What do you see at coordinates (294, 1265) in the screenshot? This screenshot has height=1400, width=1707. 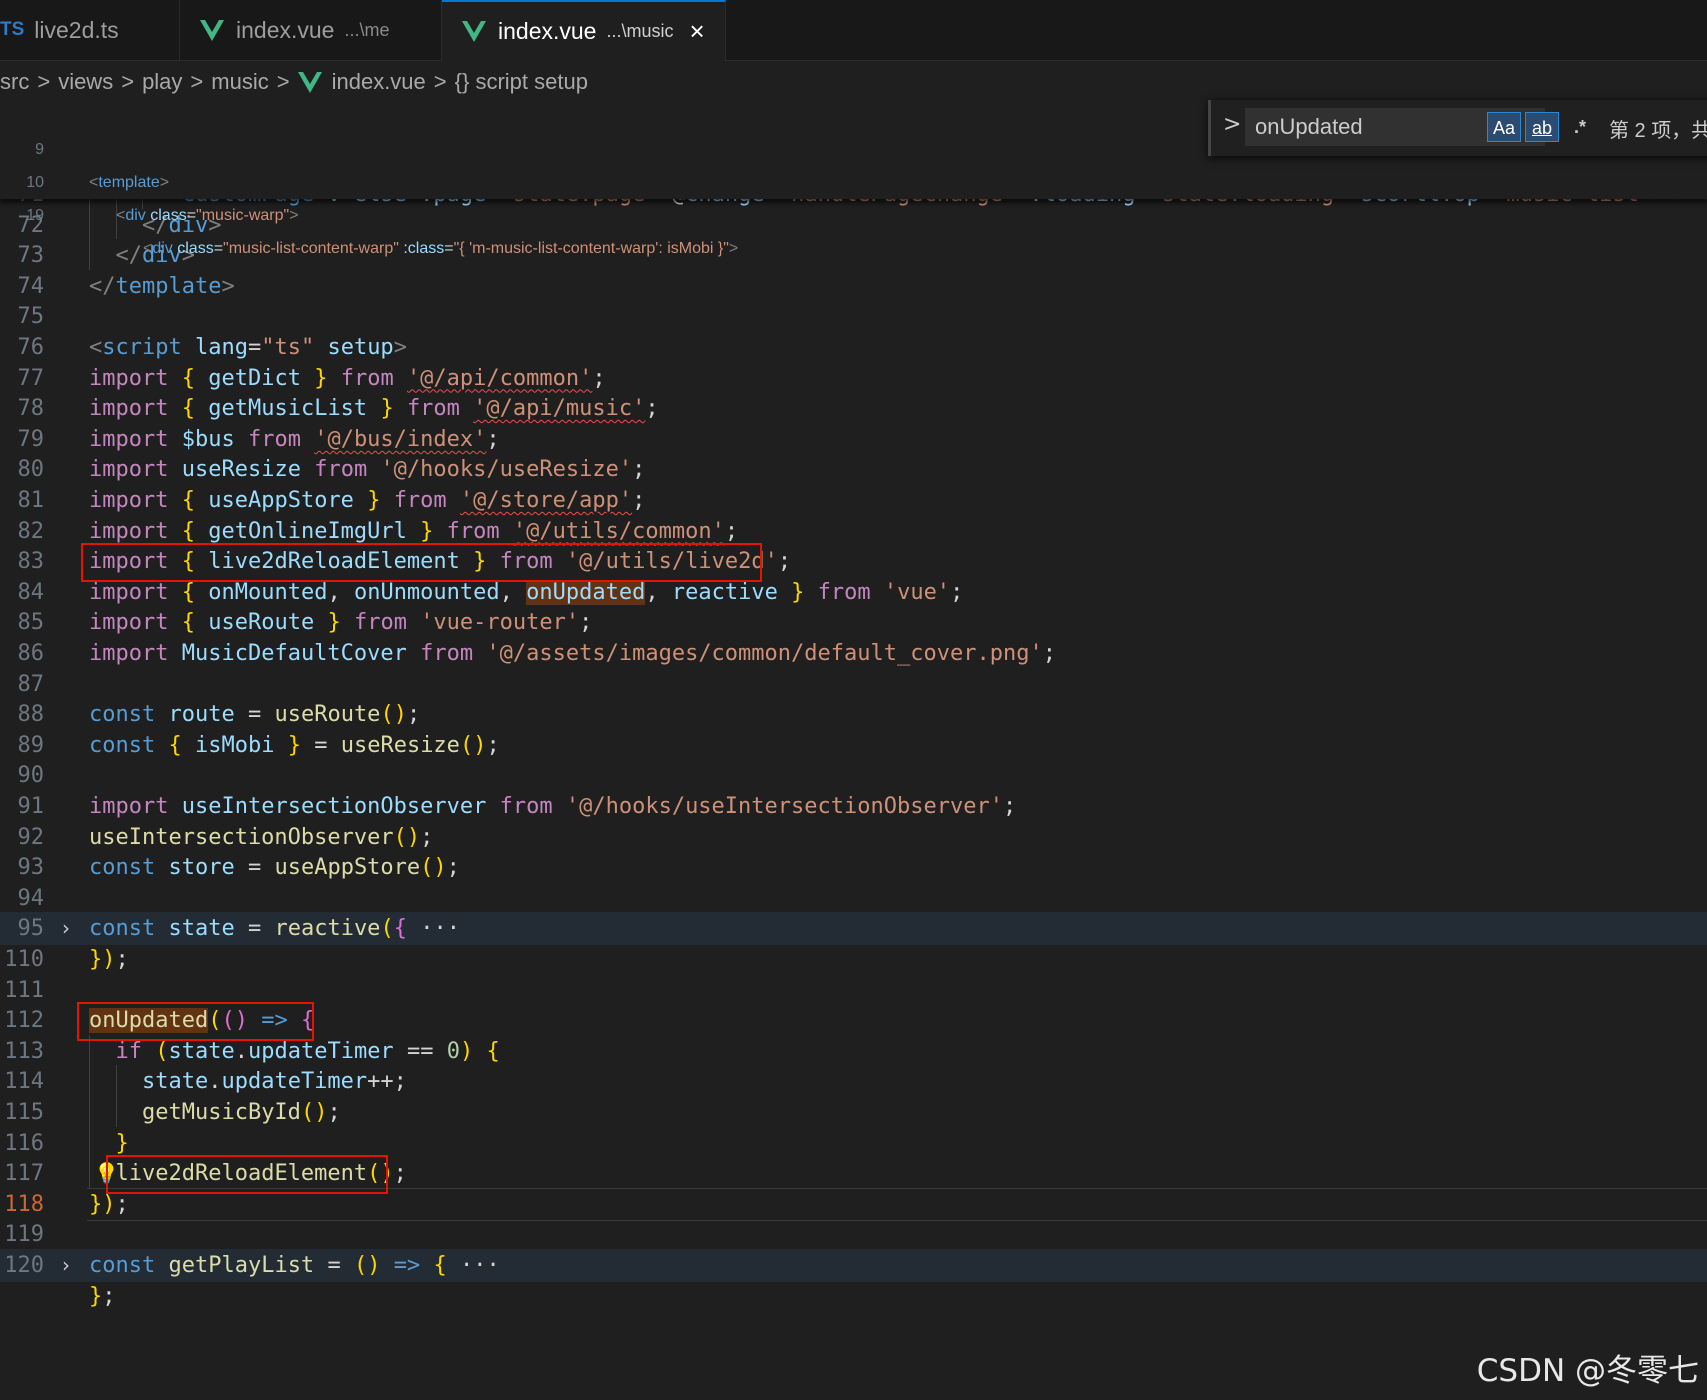 I see `code-text: const getPlayList = () => { ···` at bounding box center [294, 1265].